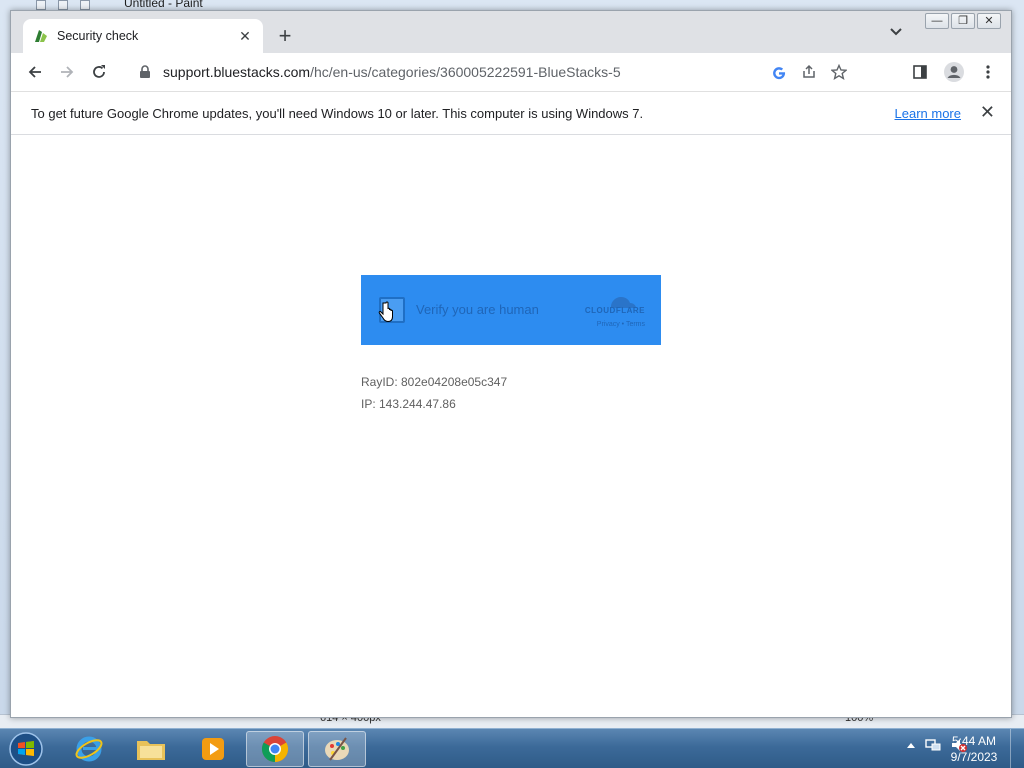 The image size is (1024, 768). Describe the element at coordinates (937, 21) in the screenshot. I see `minimize-button: —` at that location.